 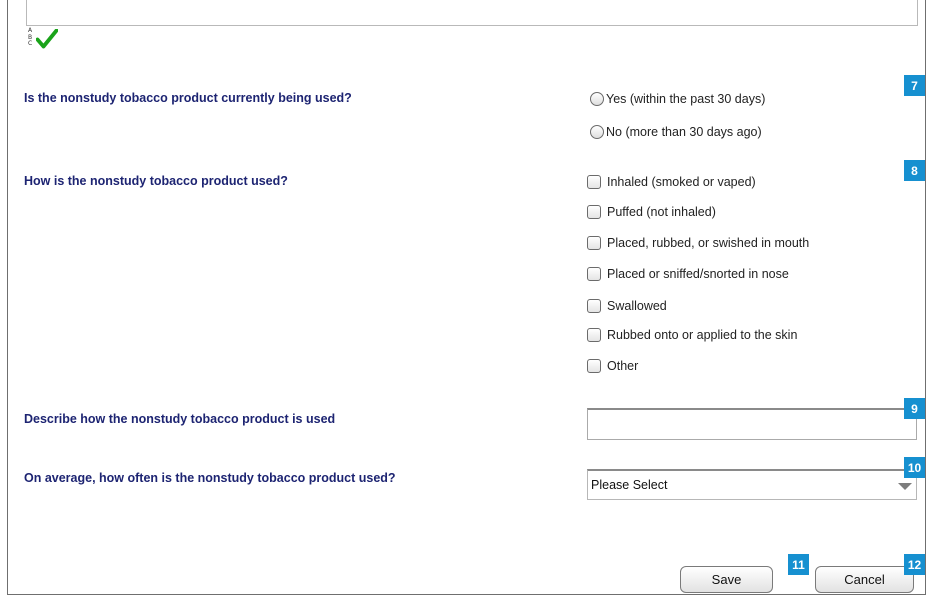 What do you see at coordinates (47, 39) in the screenshot?
I see `check-icon` at bounding box center [47, 39].